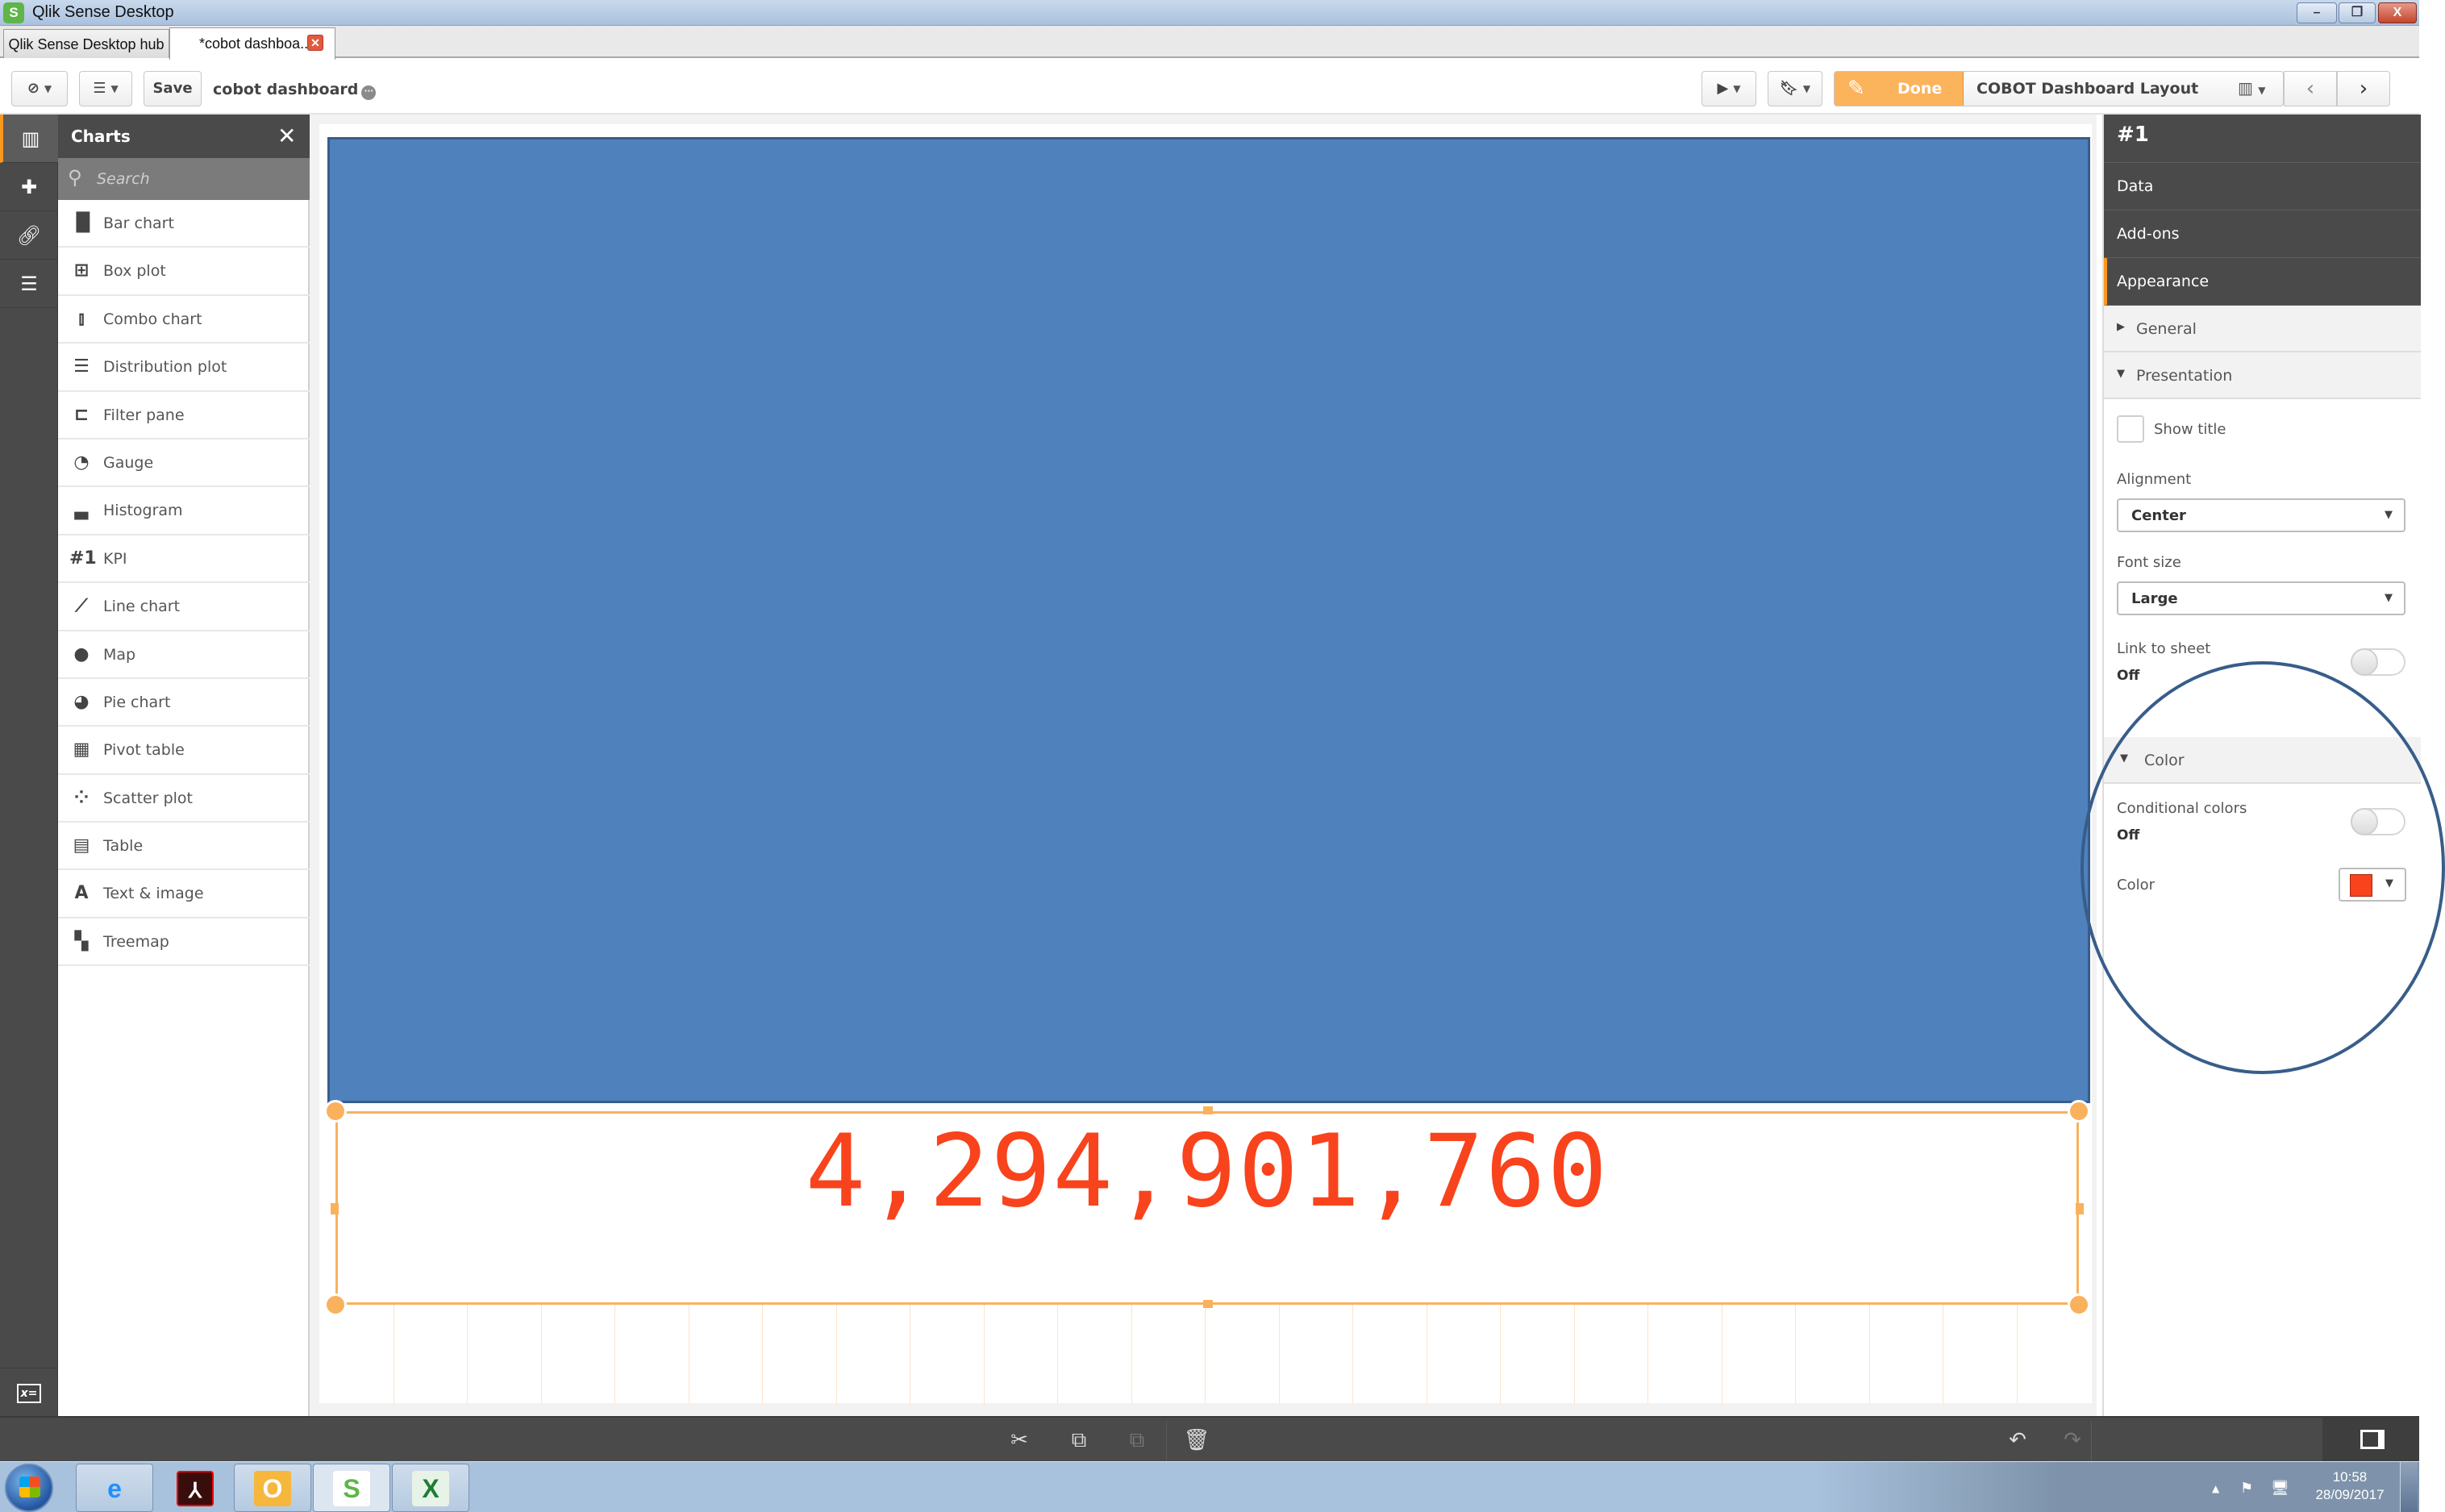 Image resolution: width=2445 pixels, height=1512 pixels. I want to click on kpi-object: 4,294,901,760, so click(1207, 1208).